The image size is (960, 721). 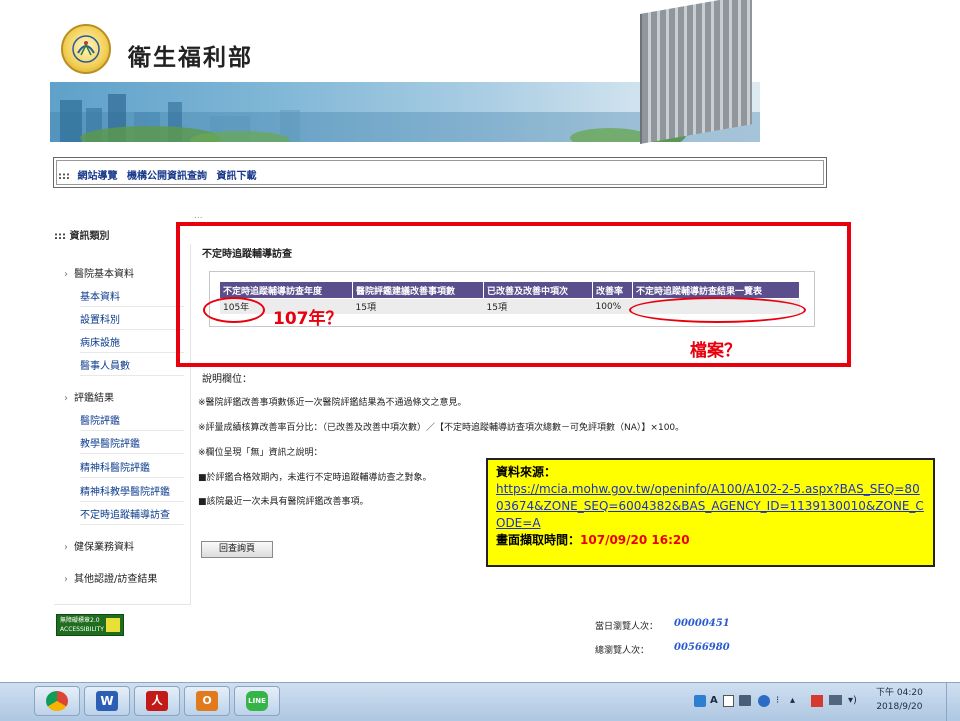 What do you see at coordinates (899, 693) in the screenshot?
I see `clock-time: 下午 04:20` at bounding box center [899, 693].